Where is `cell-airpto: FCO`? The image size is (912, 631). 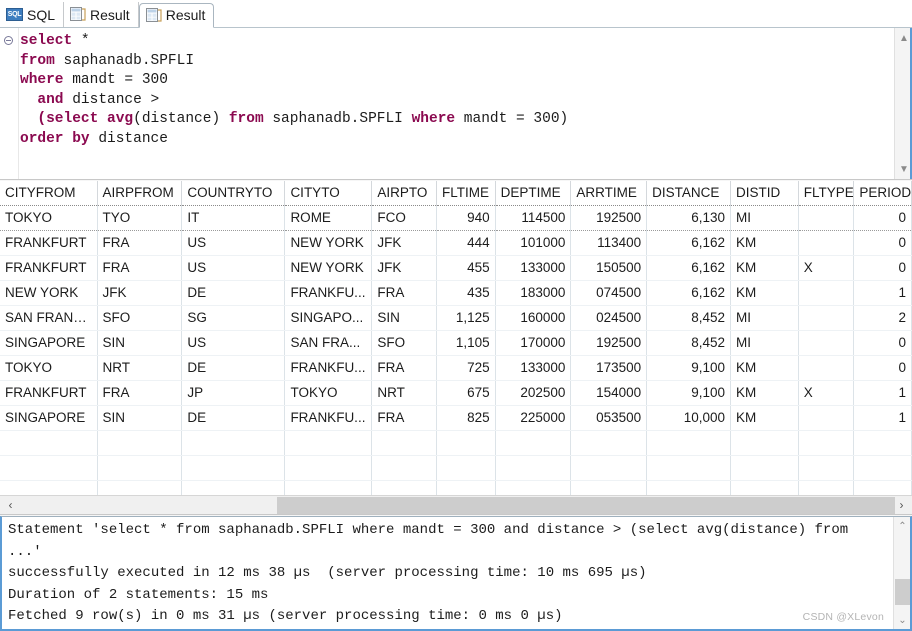 cell-airpto: FCO is located at coordinates (404, 218).